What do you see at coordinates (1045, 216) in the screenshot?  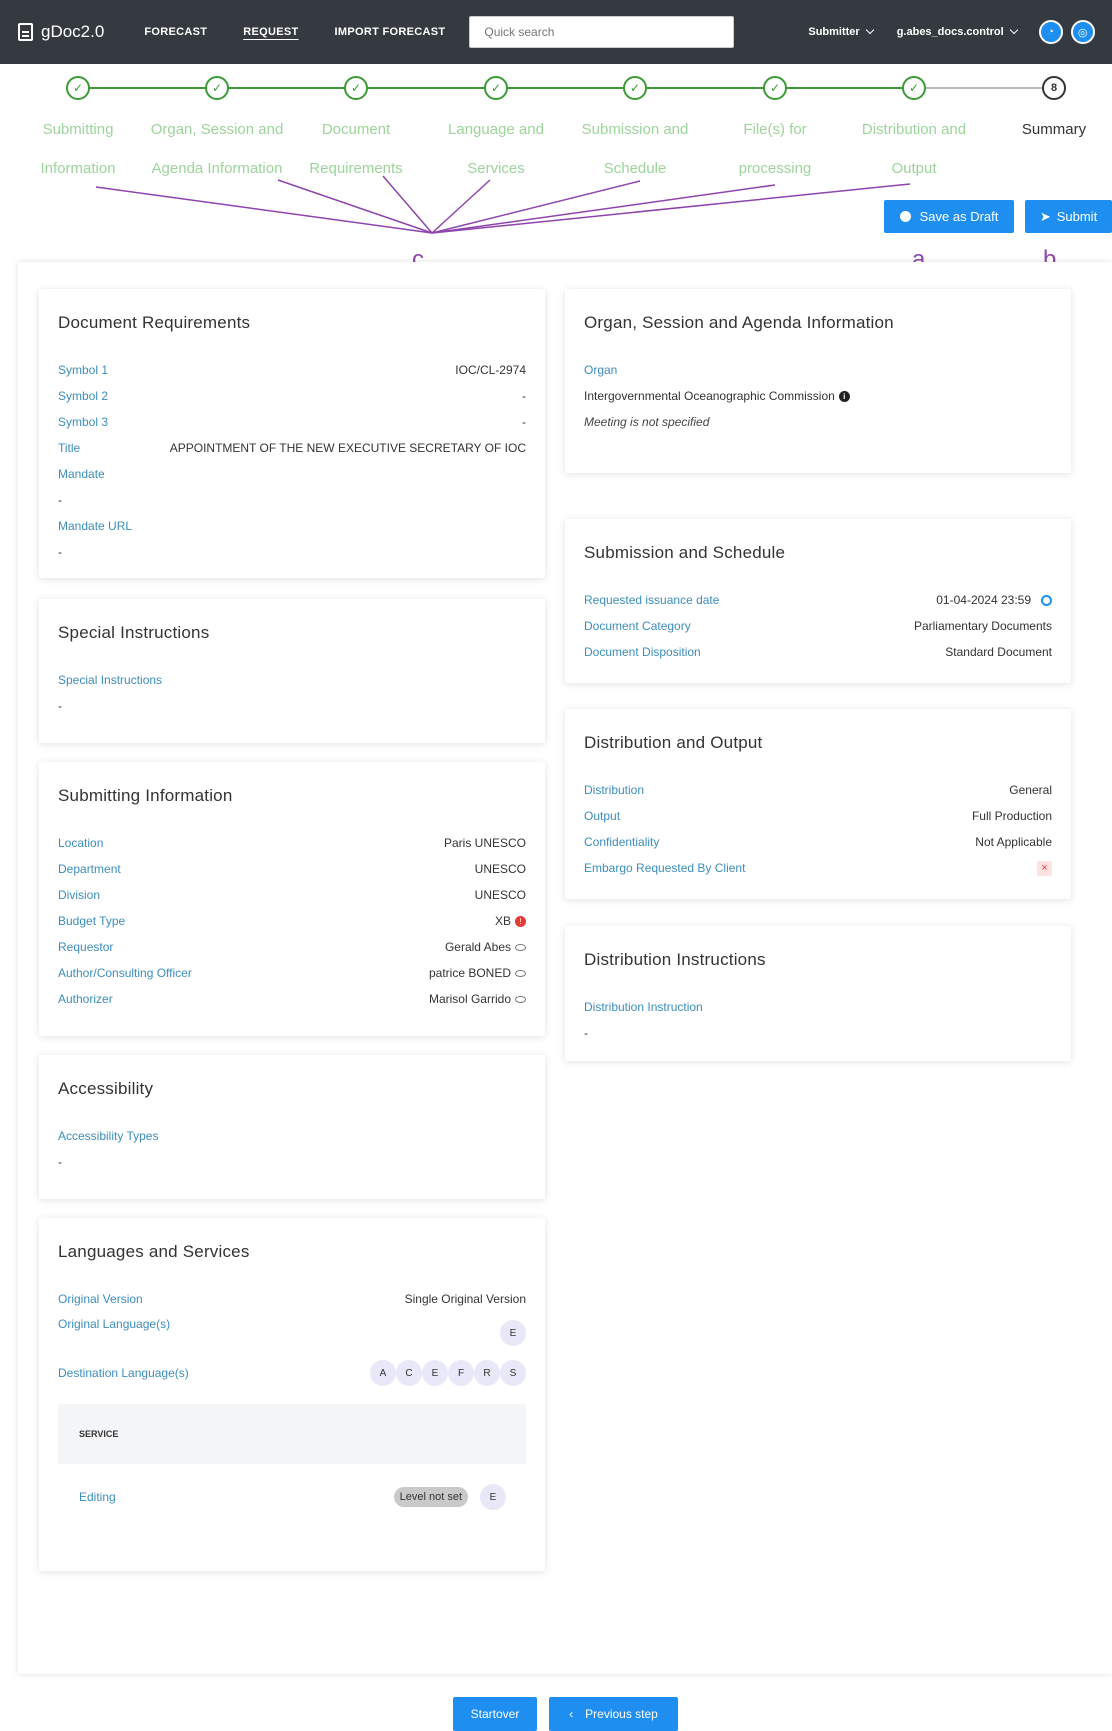 I see `paper-plane-icon: ➤` at bounding box center [1045, 216].